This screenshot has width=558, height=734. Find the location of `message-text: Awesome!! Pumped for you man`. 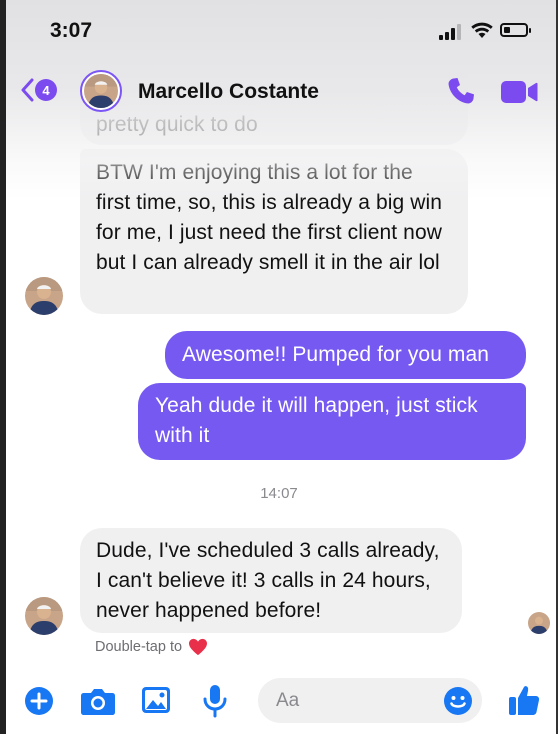

message-text: Awesome!! Pumped for you man is located at coordinates (336, 354).